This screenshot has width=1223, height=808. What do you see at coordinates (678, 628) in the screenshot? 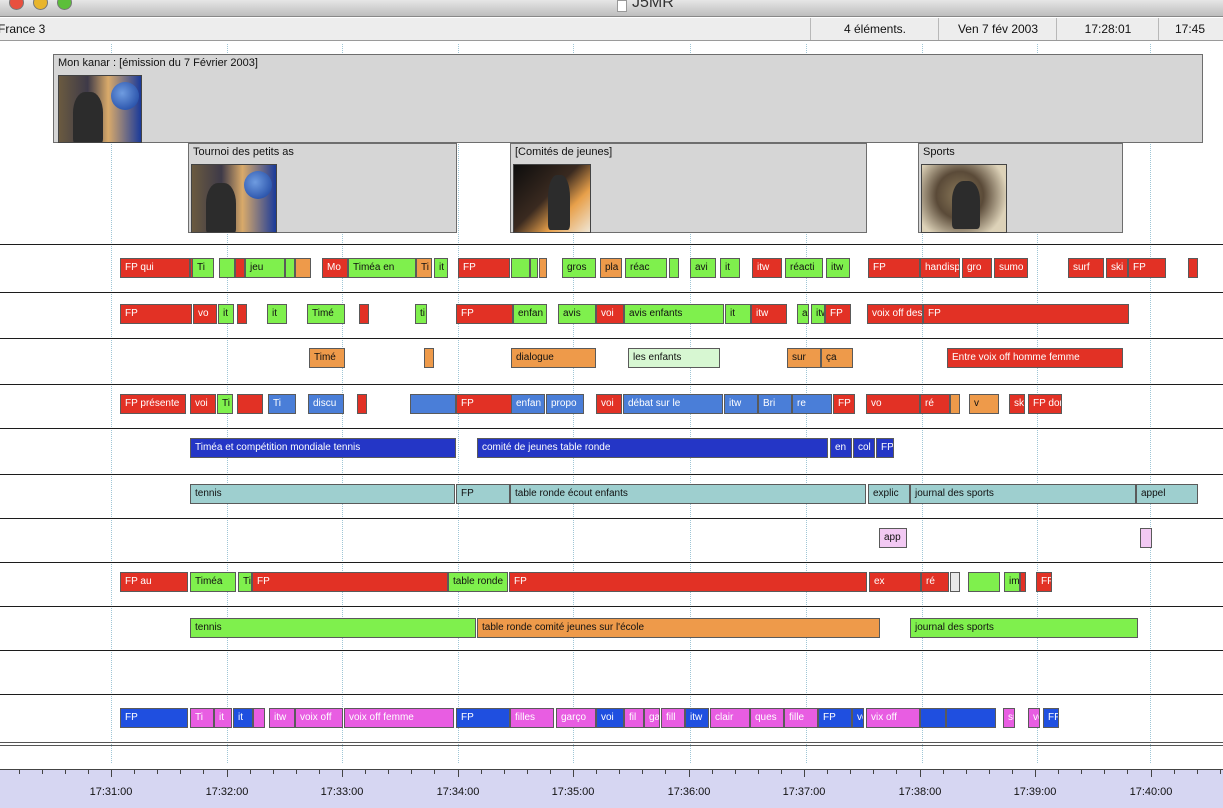
I see `annotation-block: table ronde comité jeunes sur l'école` at bounding box center [678, 628].